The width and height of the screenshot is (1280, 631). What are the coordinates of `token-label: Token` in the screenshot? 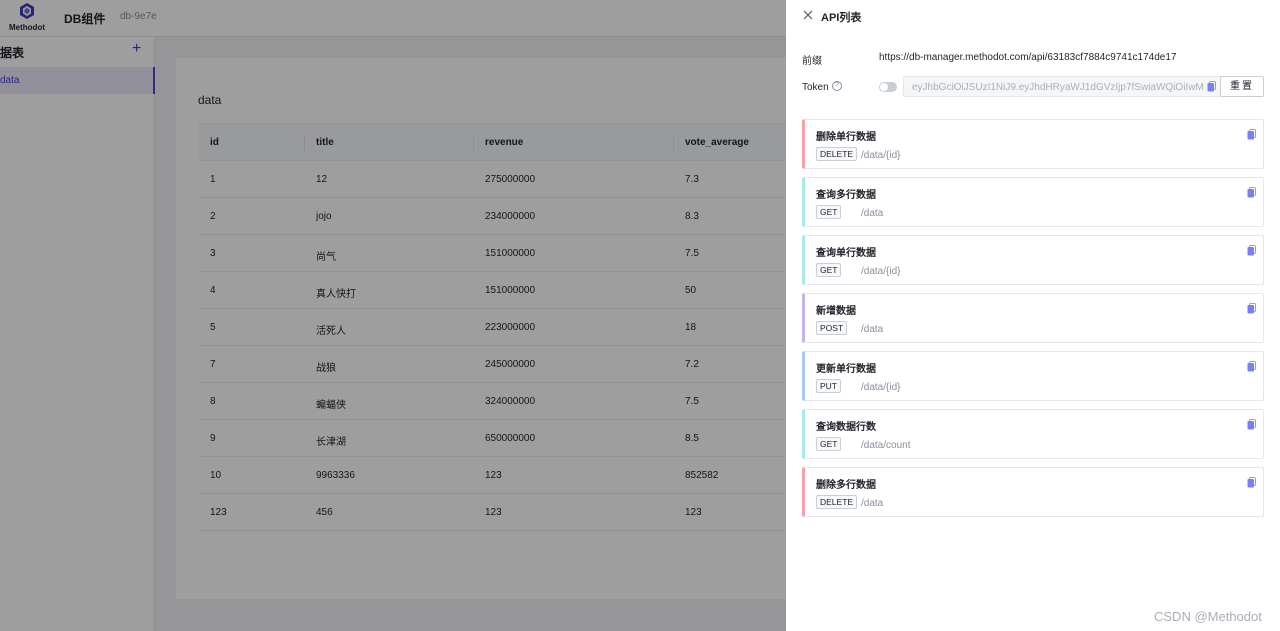 It's located at (815, 87).